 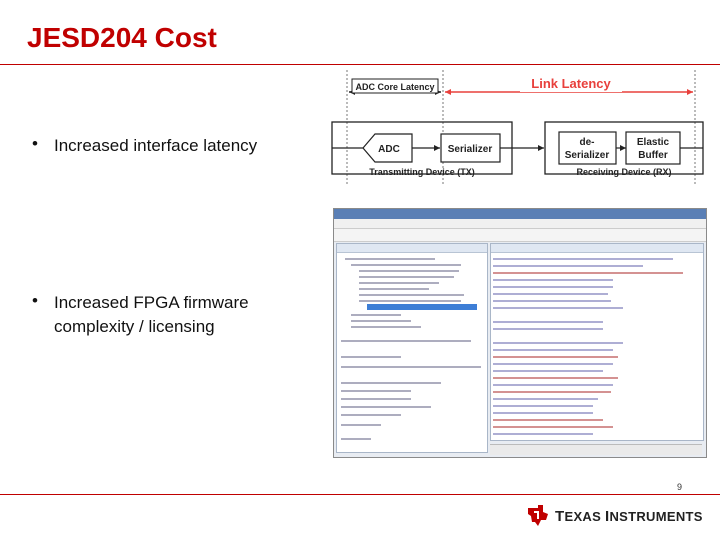 What do you see at coordinates (156, 145) in the screenshot?
I see `bullet-text: Increased interface latency` at bounding box center [156, 145].